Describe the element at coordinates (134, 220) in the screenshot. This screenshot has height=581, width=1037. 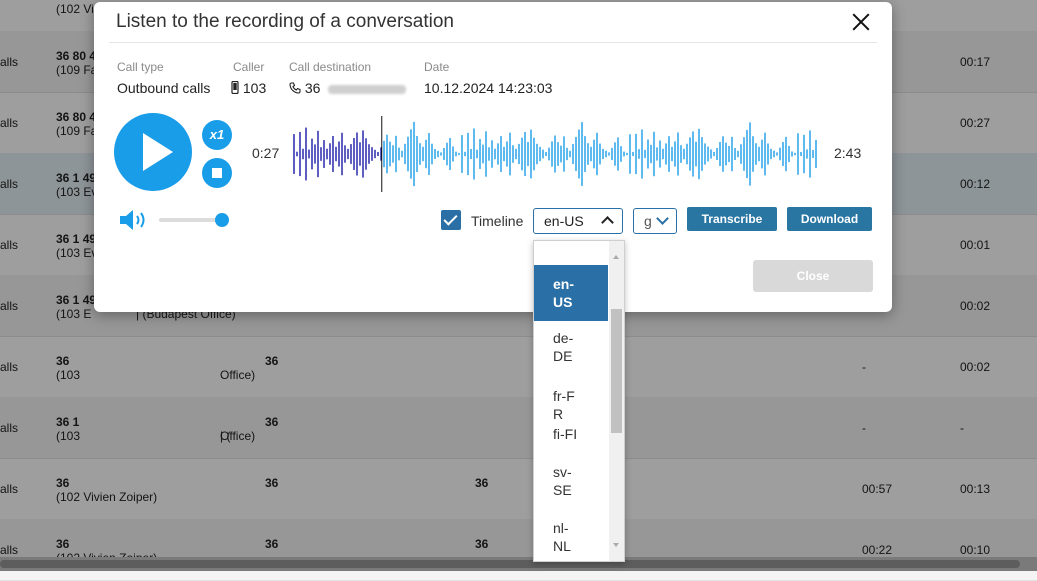
I see `volume-icon` at that location.